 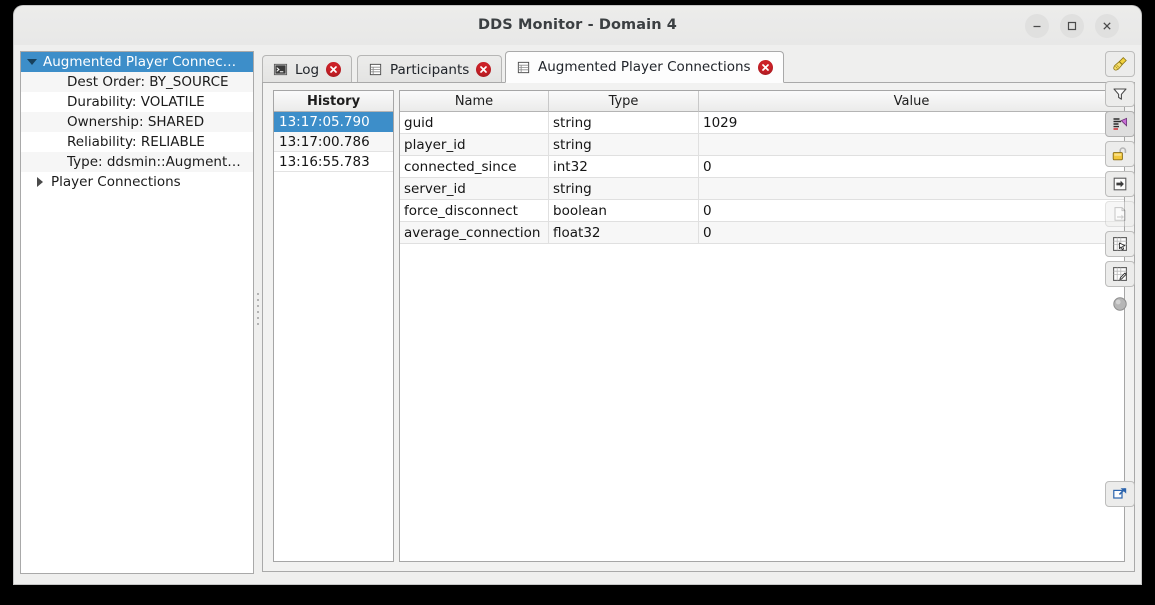 I want to click on table-select-button, so click(x=1120, y=244).